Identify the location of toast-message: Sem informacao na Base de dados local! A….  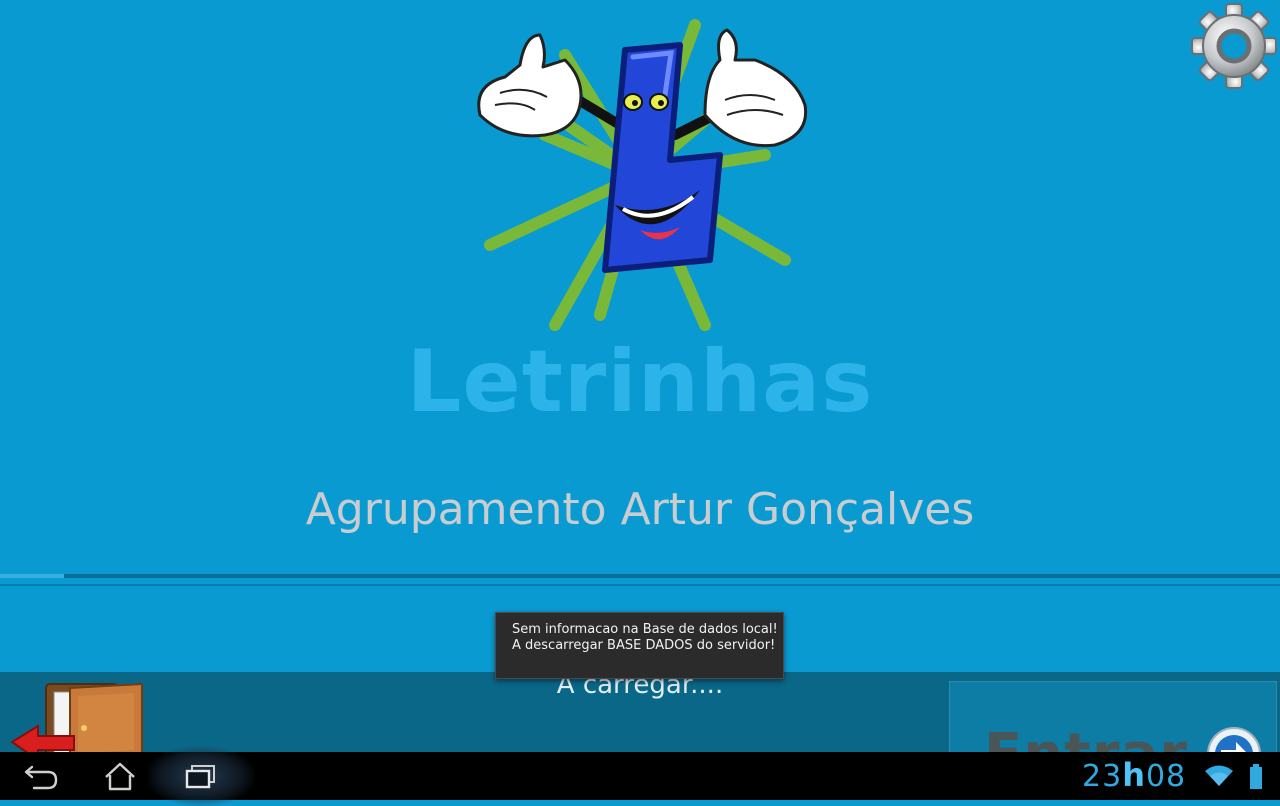
(639, 645).